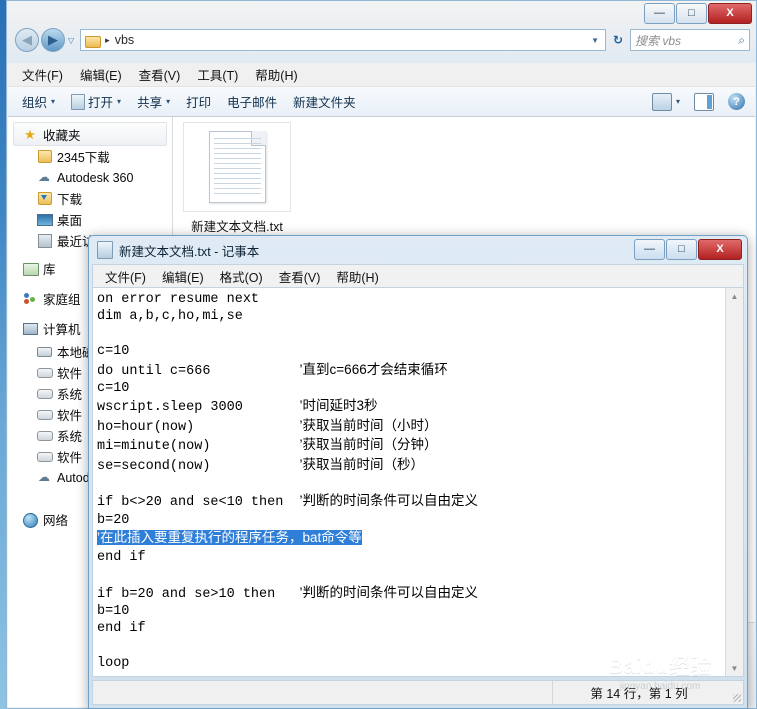  I want to click on preview-pane-icon, so click(704, 101).